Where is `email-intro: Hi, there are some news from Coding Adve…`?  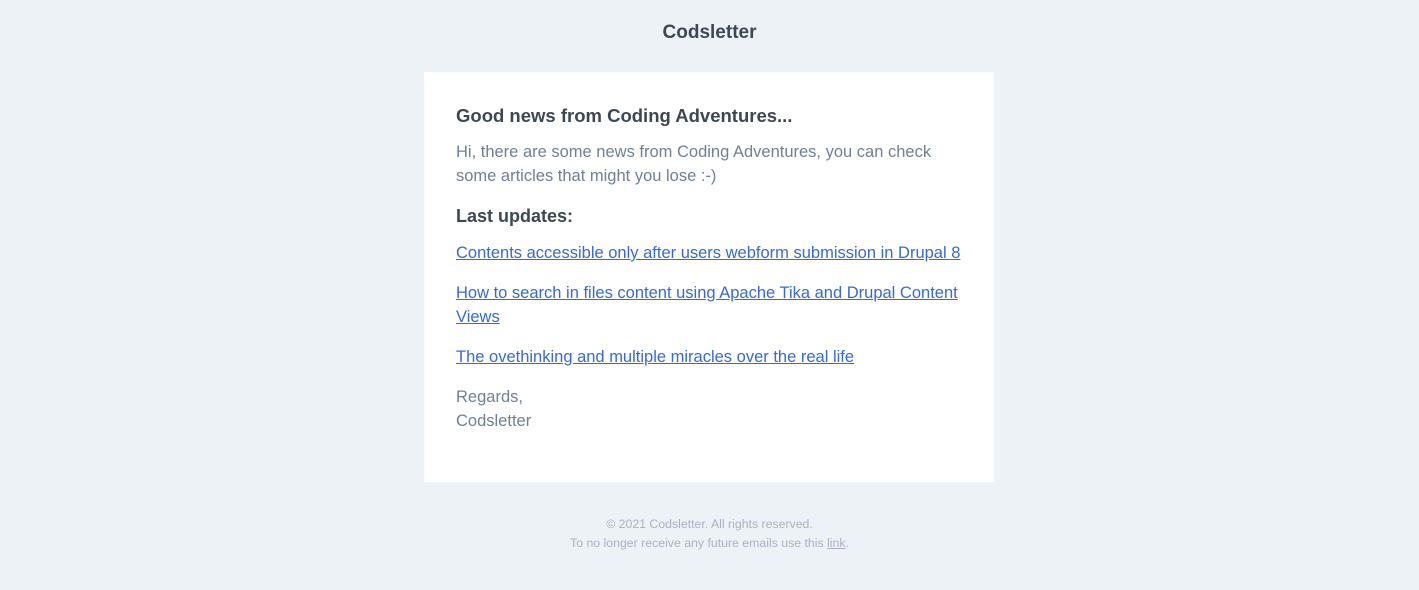 email-intro: Hi, there are some news from Coding Adve… is located at coordinates (694, 164).